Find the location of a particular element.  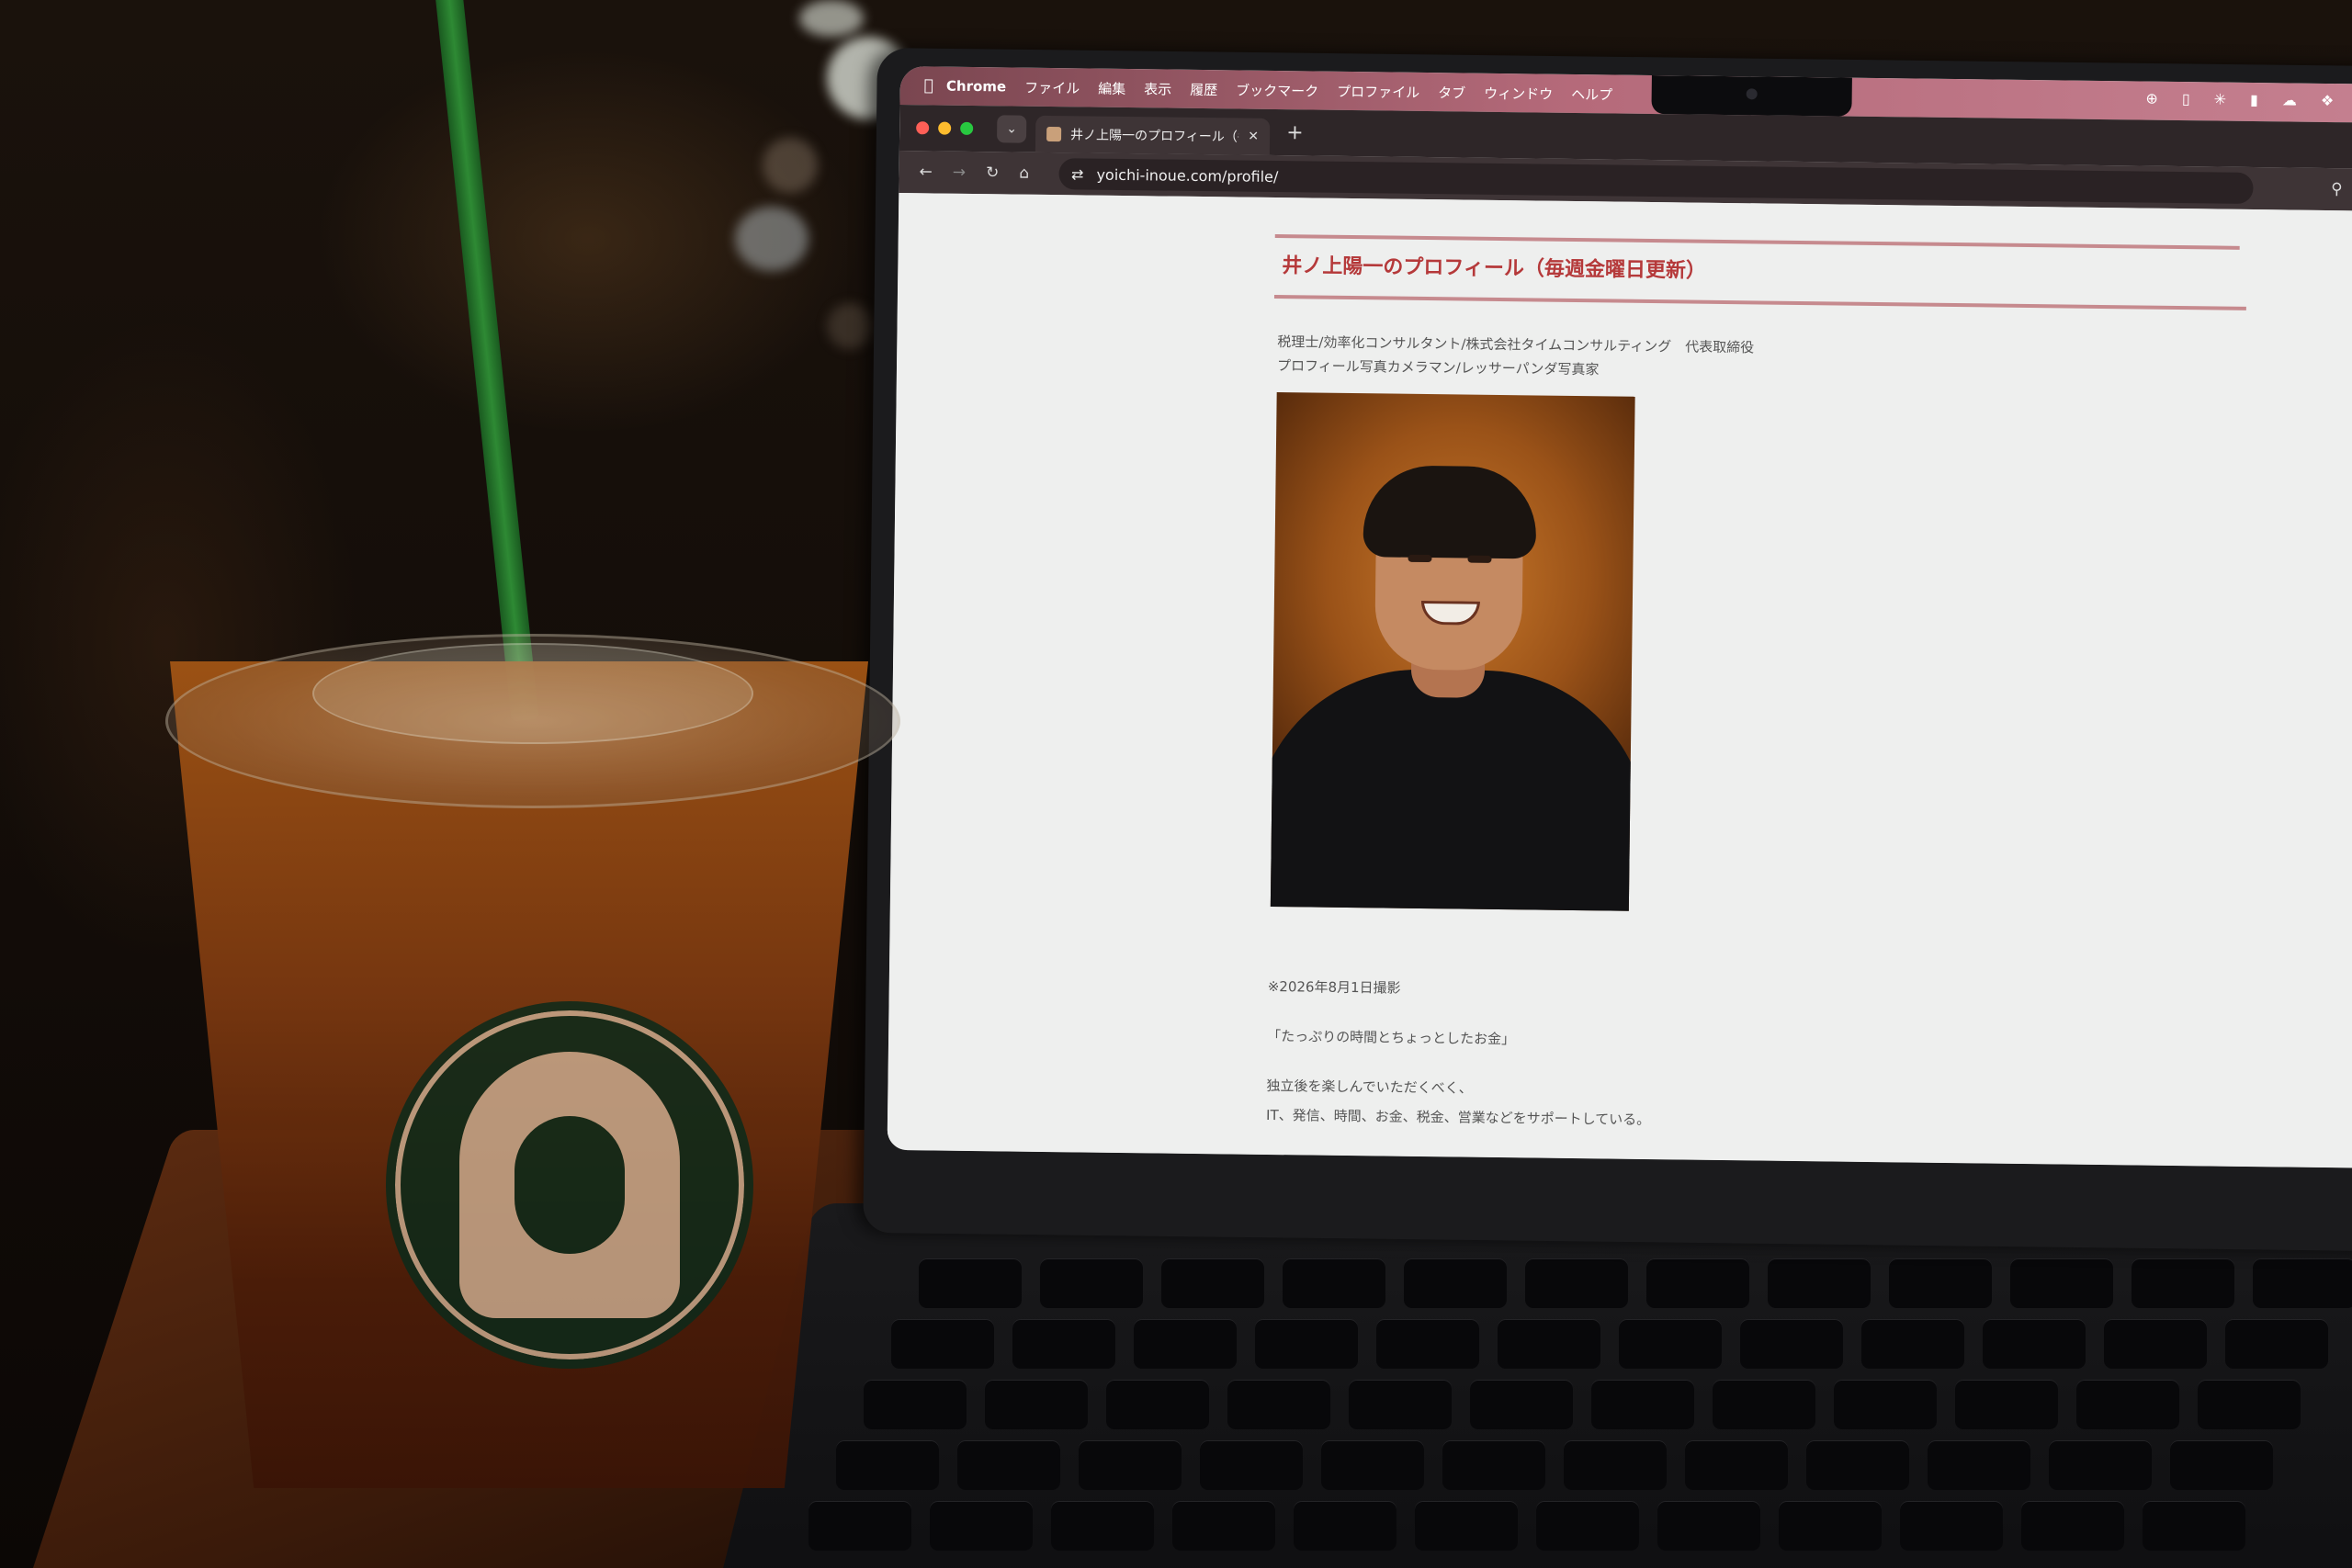

title-rule-top is located at coordinates (1757, 242).